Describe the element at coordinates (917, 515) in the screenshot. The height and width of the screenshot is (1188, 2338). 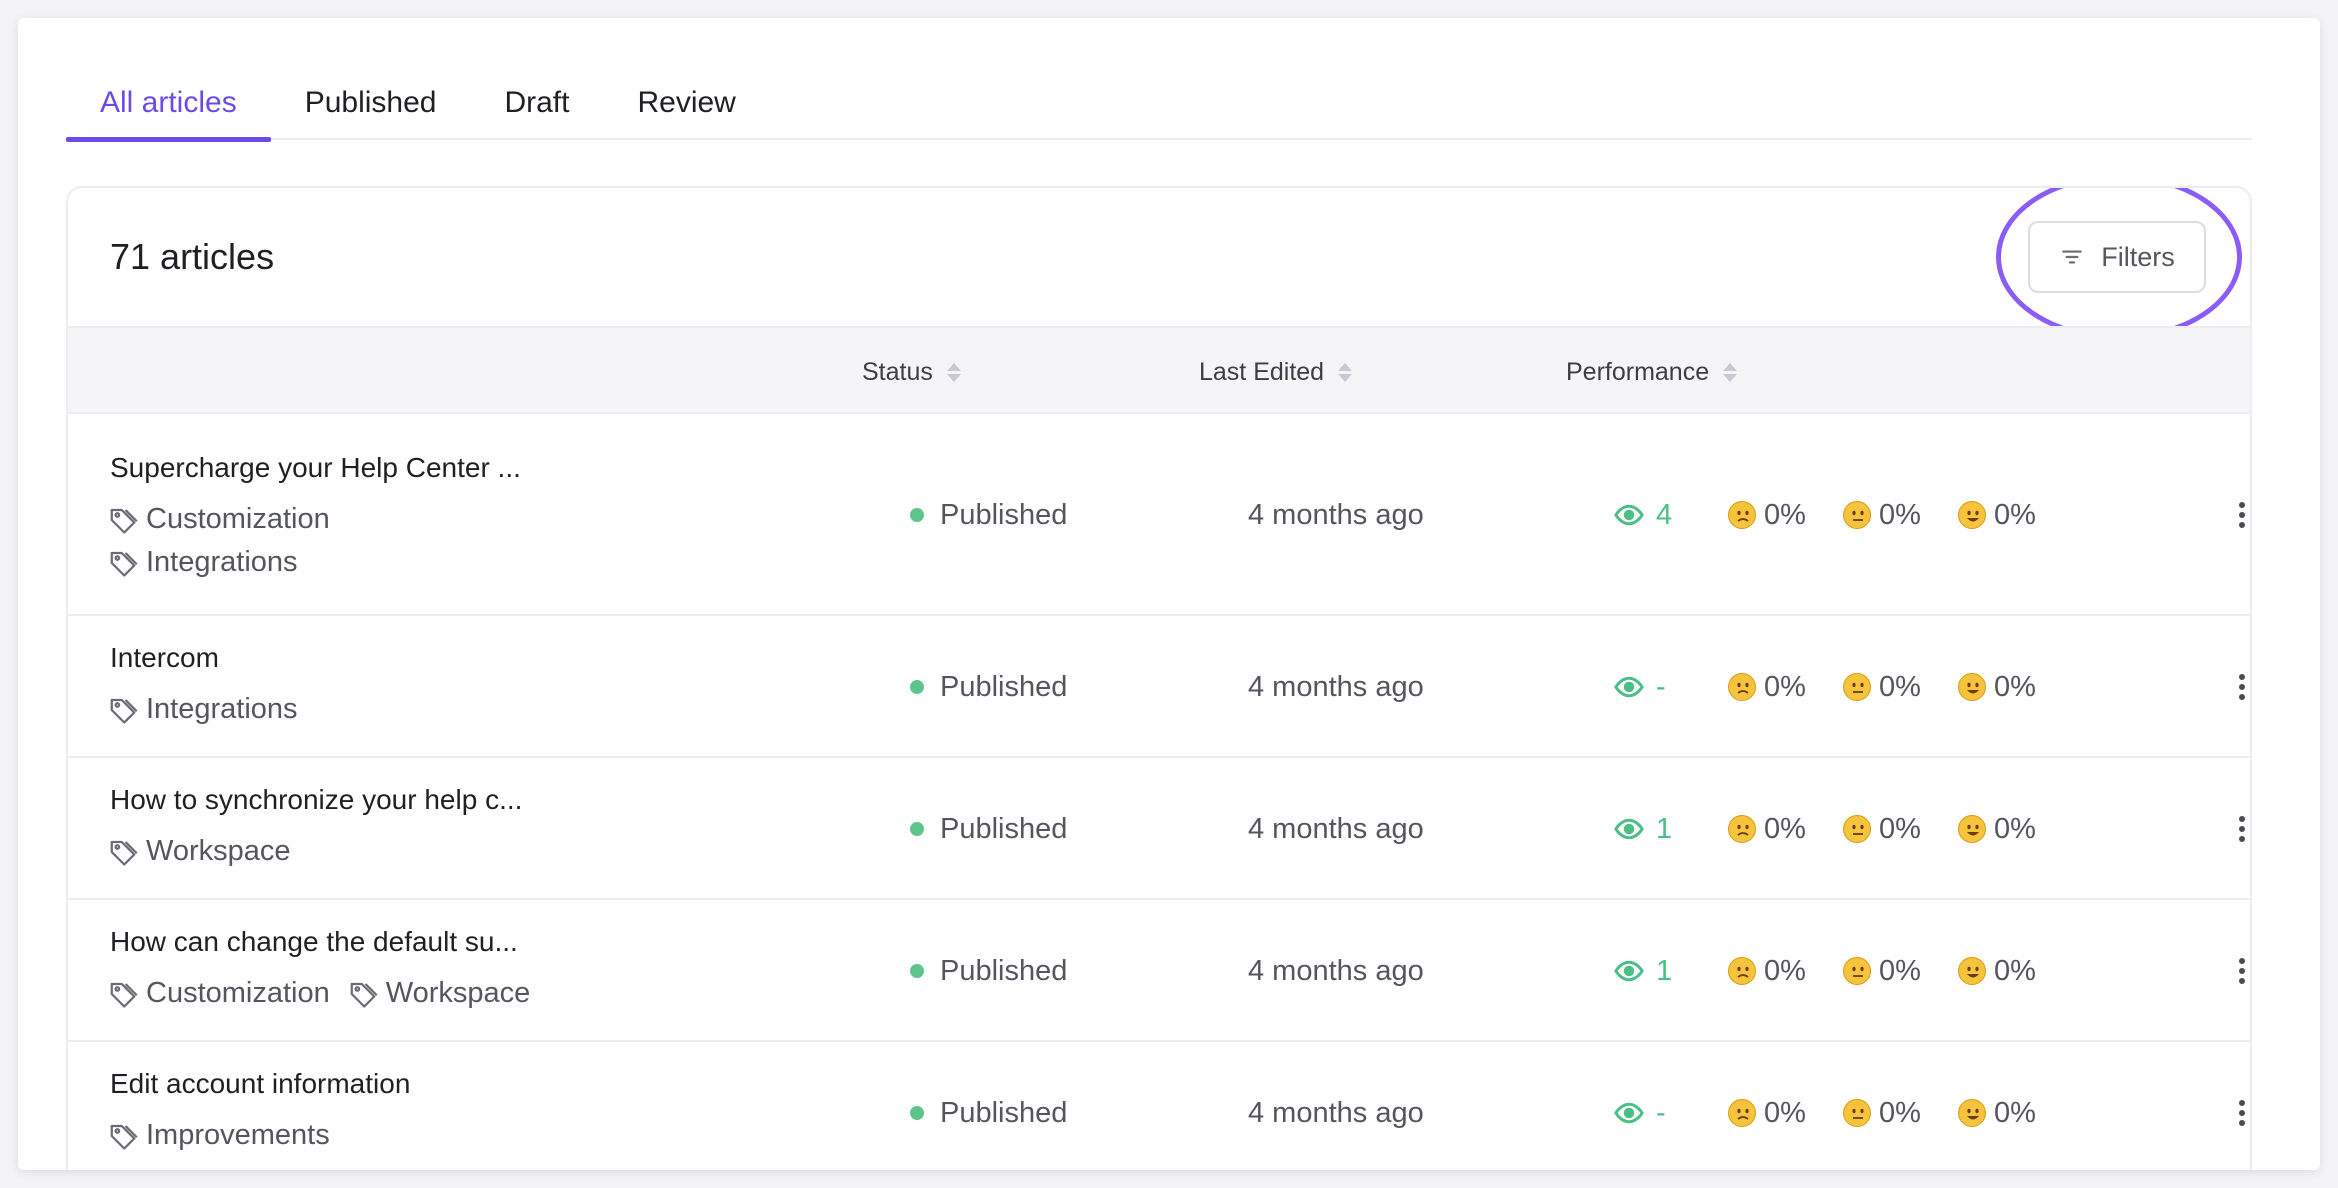
I see `status-dot` at that location.